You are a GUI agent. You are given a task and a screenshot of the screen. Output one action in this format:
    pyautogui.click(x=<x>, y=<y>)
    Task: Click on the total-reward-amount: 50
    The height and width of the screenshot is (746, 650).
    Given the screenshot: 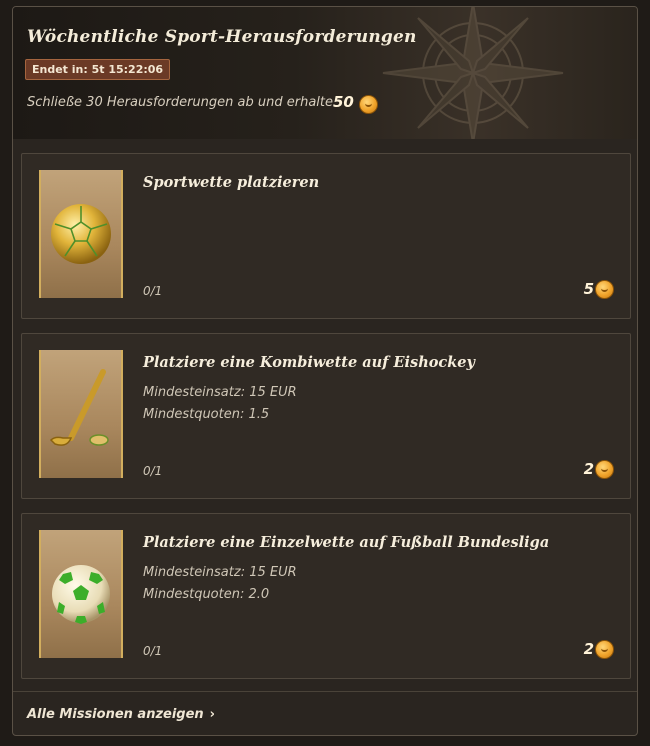 What is the action you would take?
    pyautogui.click(x=343, y=102)
    